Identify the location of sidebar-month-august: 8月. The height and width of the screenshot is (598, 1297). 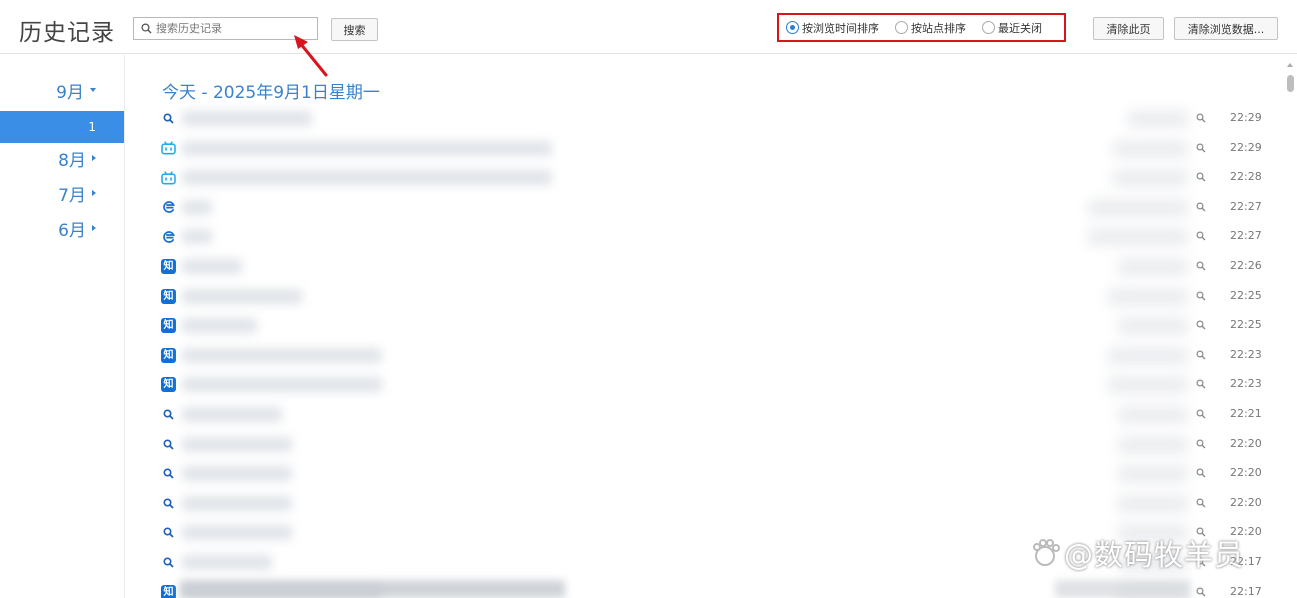
(62, 158).